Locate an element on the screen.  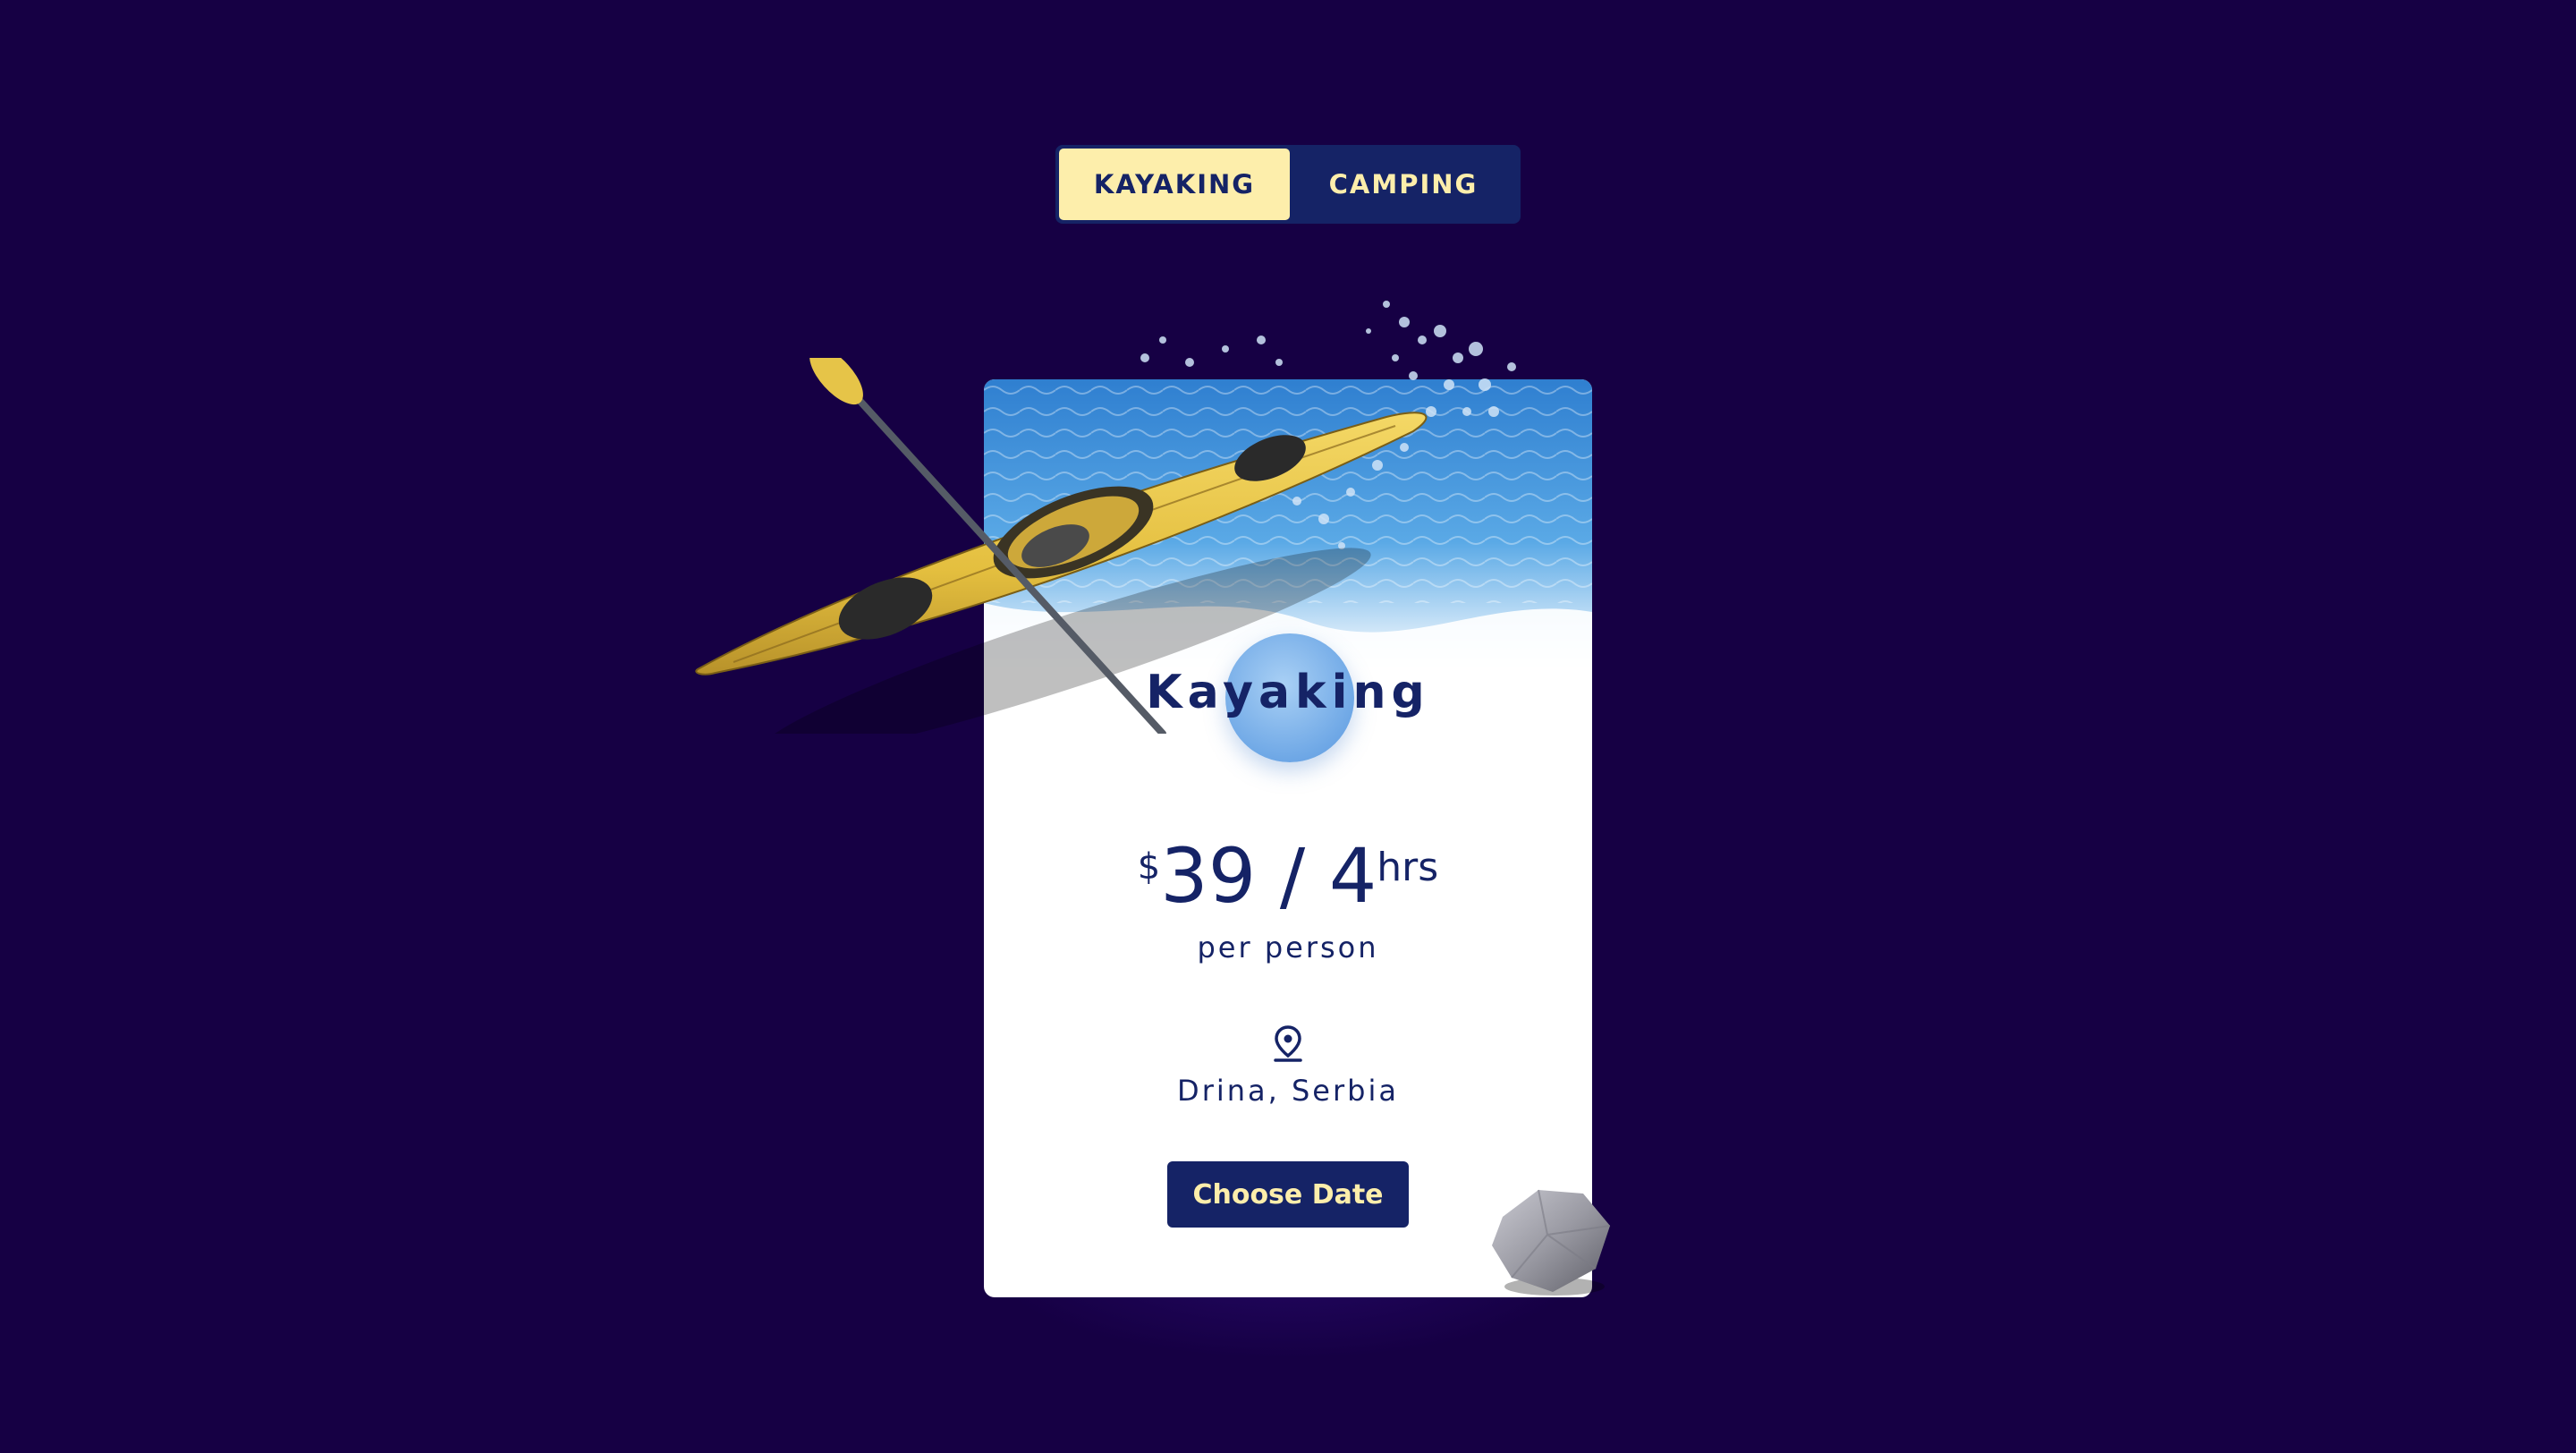
water-image is located at coordinates (1288, 527).